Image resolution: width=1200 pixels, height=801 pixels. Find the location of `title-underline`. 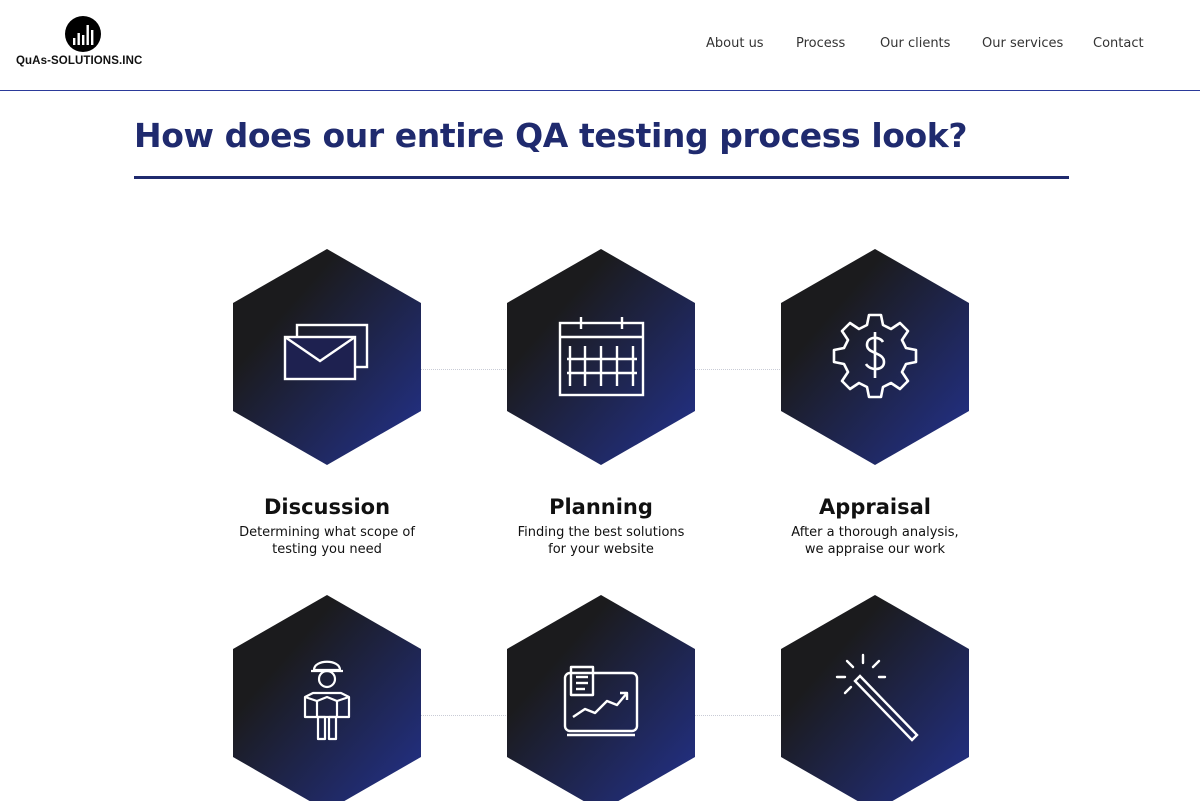

title-underline is located at coordinates (601, 177).